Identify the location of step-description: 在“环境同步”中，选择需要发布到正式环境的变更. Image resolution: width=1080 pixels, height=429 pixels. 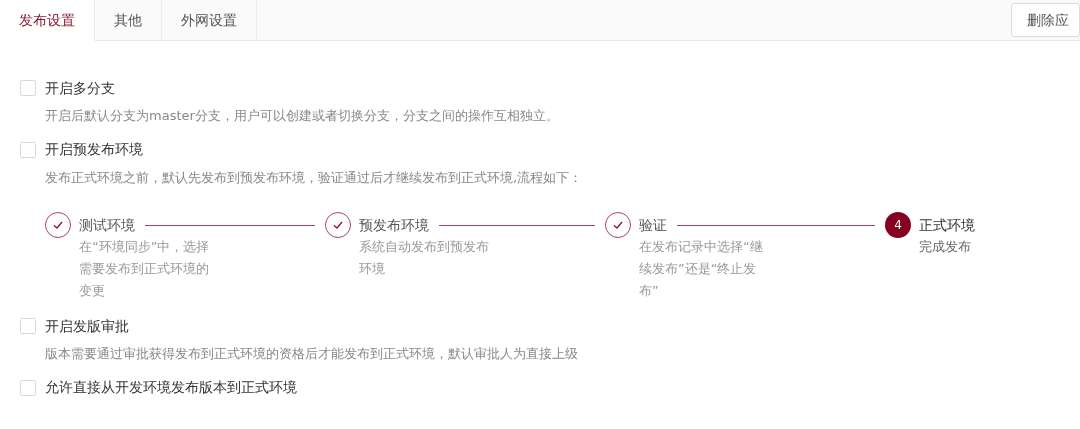
(145, 269).